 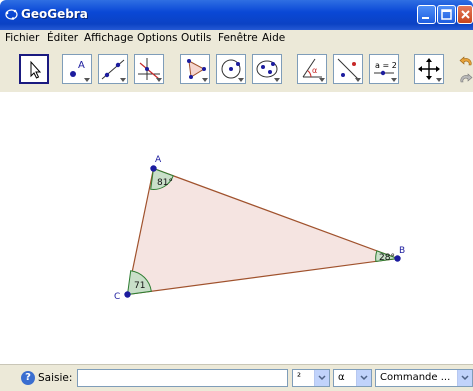 I want to click on svg-text: a = 2, so click(x=386, y=65).